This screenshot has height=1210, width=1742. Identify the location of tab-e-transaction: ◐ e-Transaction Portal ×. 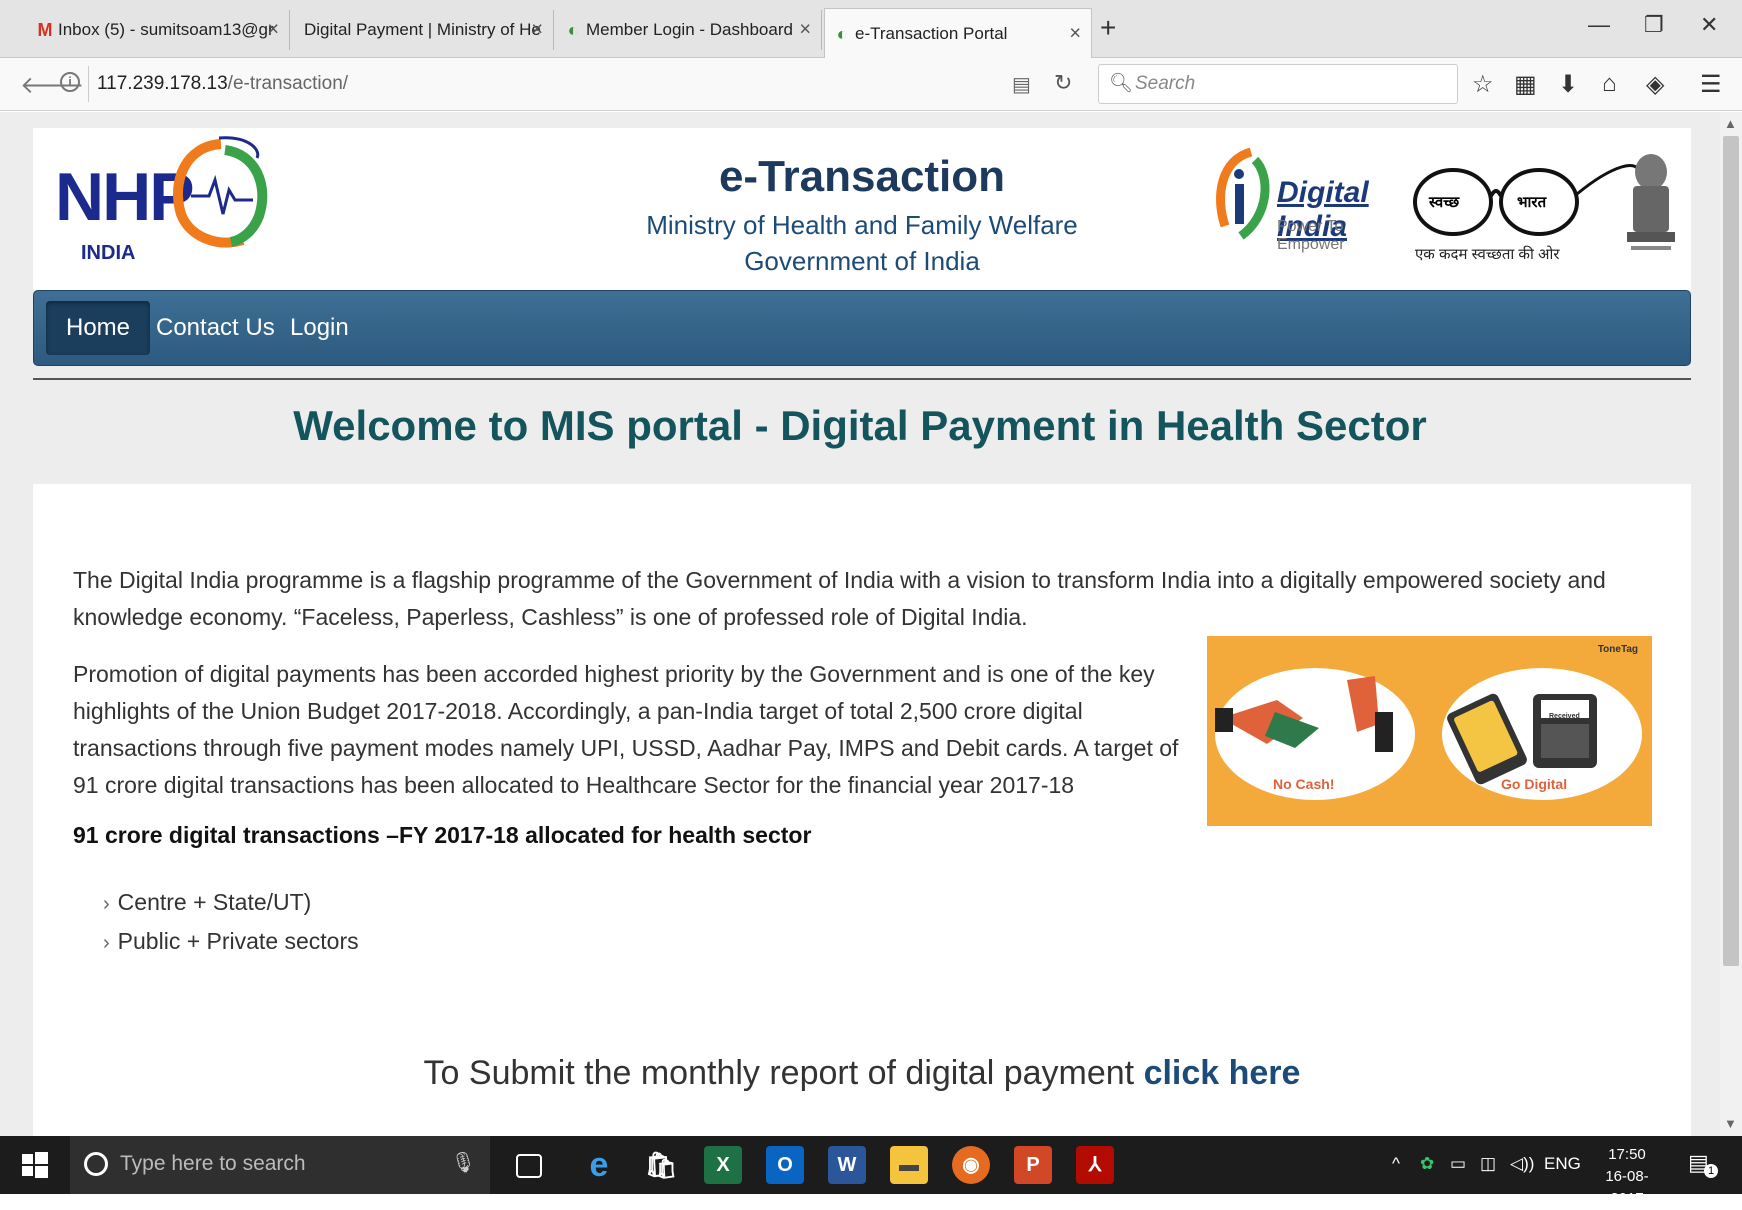
(958, 33).